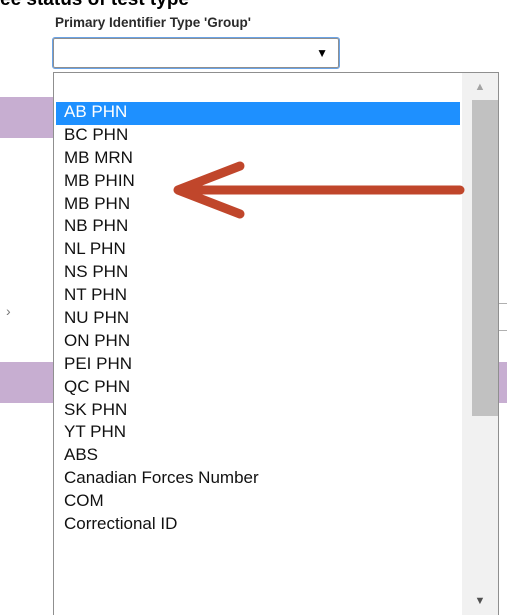 The image size is (507, 615). What do you see at coordinates (258, 319) in the screenshot?
I see `dropdown-option: NU PHN` at bounding box center [258, 319].